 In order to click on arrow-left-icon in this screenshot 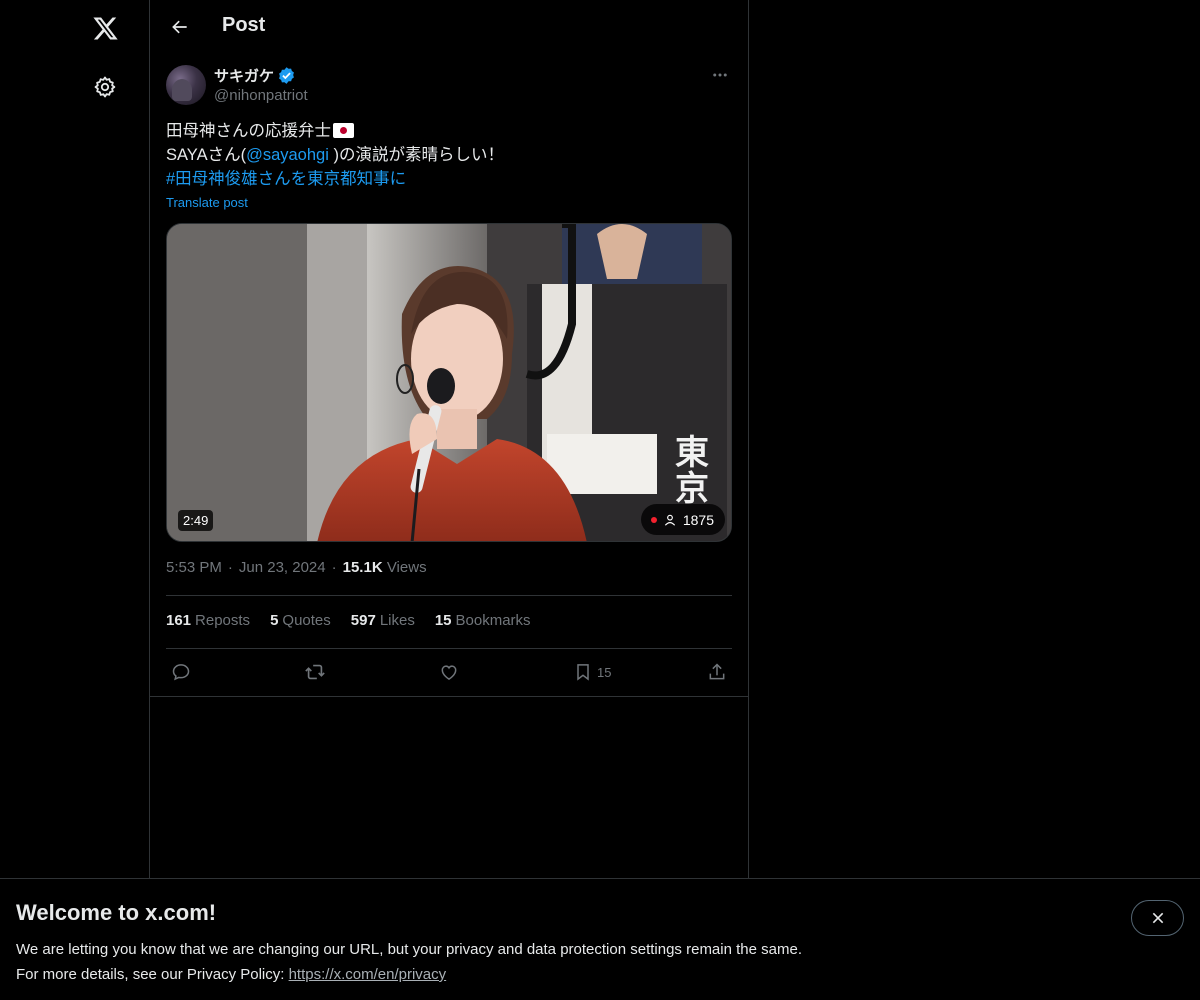, I will do `click(179, 27)`.